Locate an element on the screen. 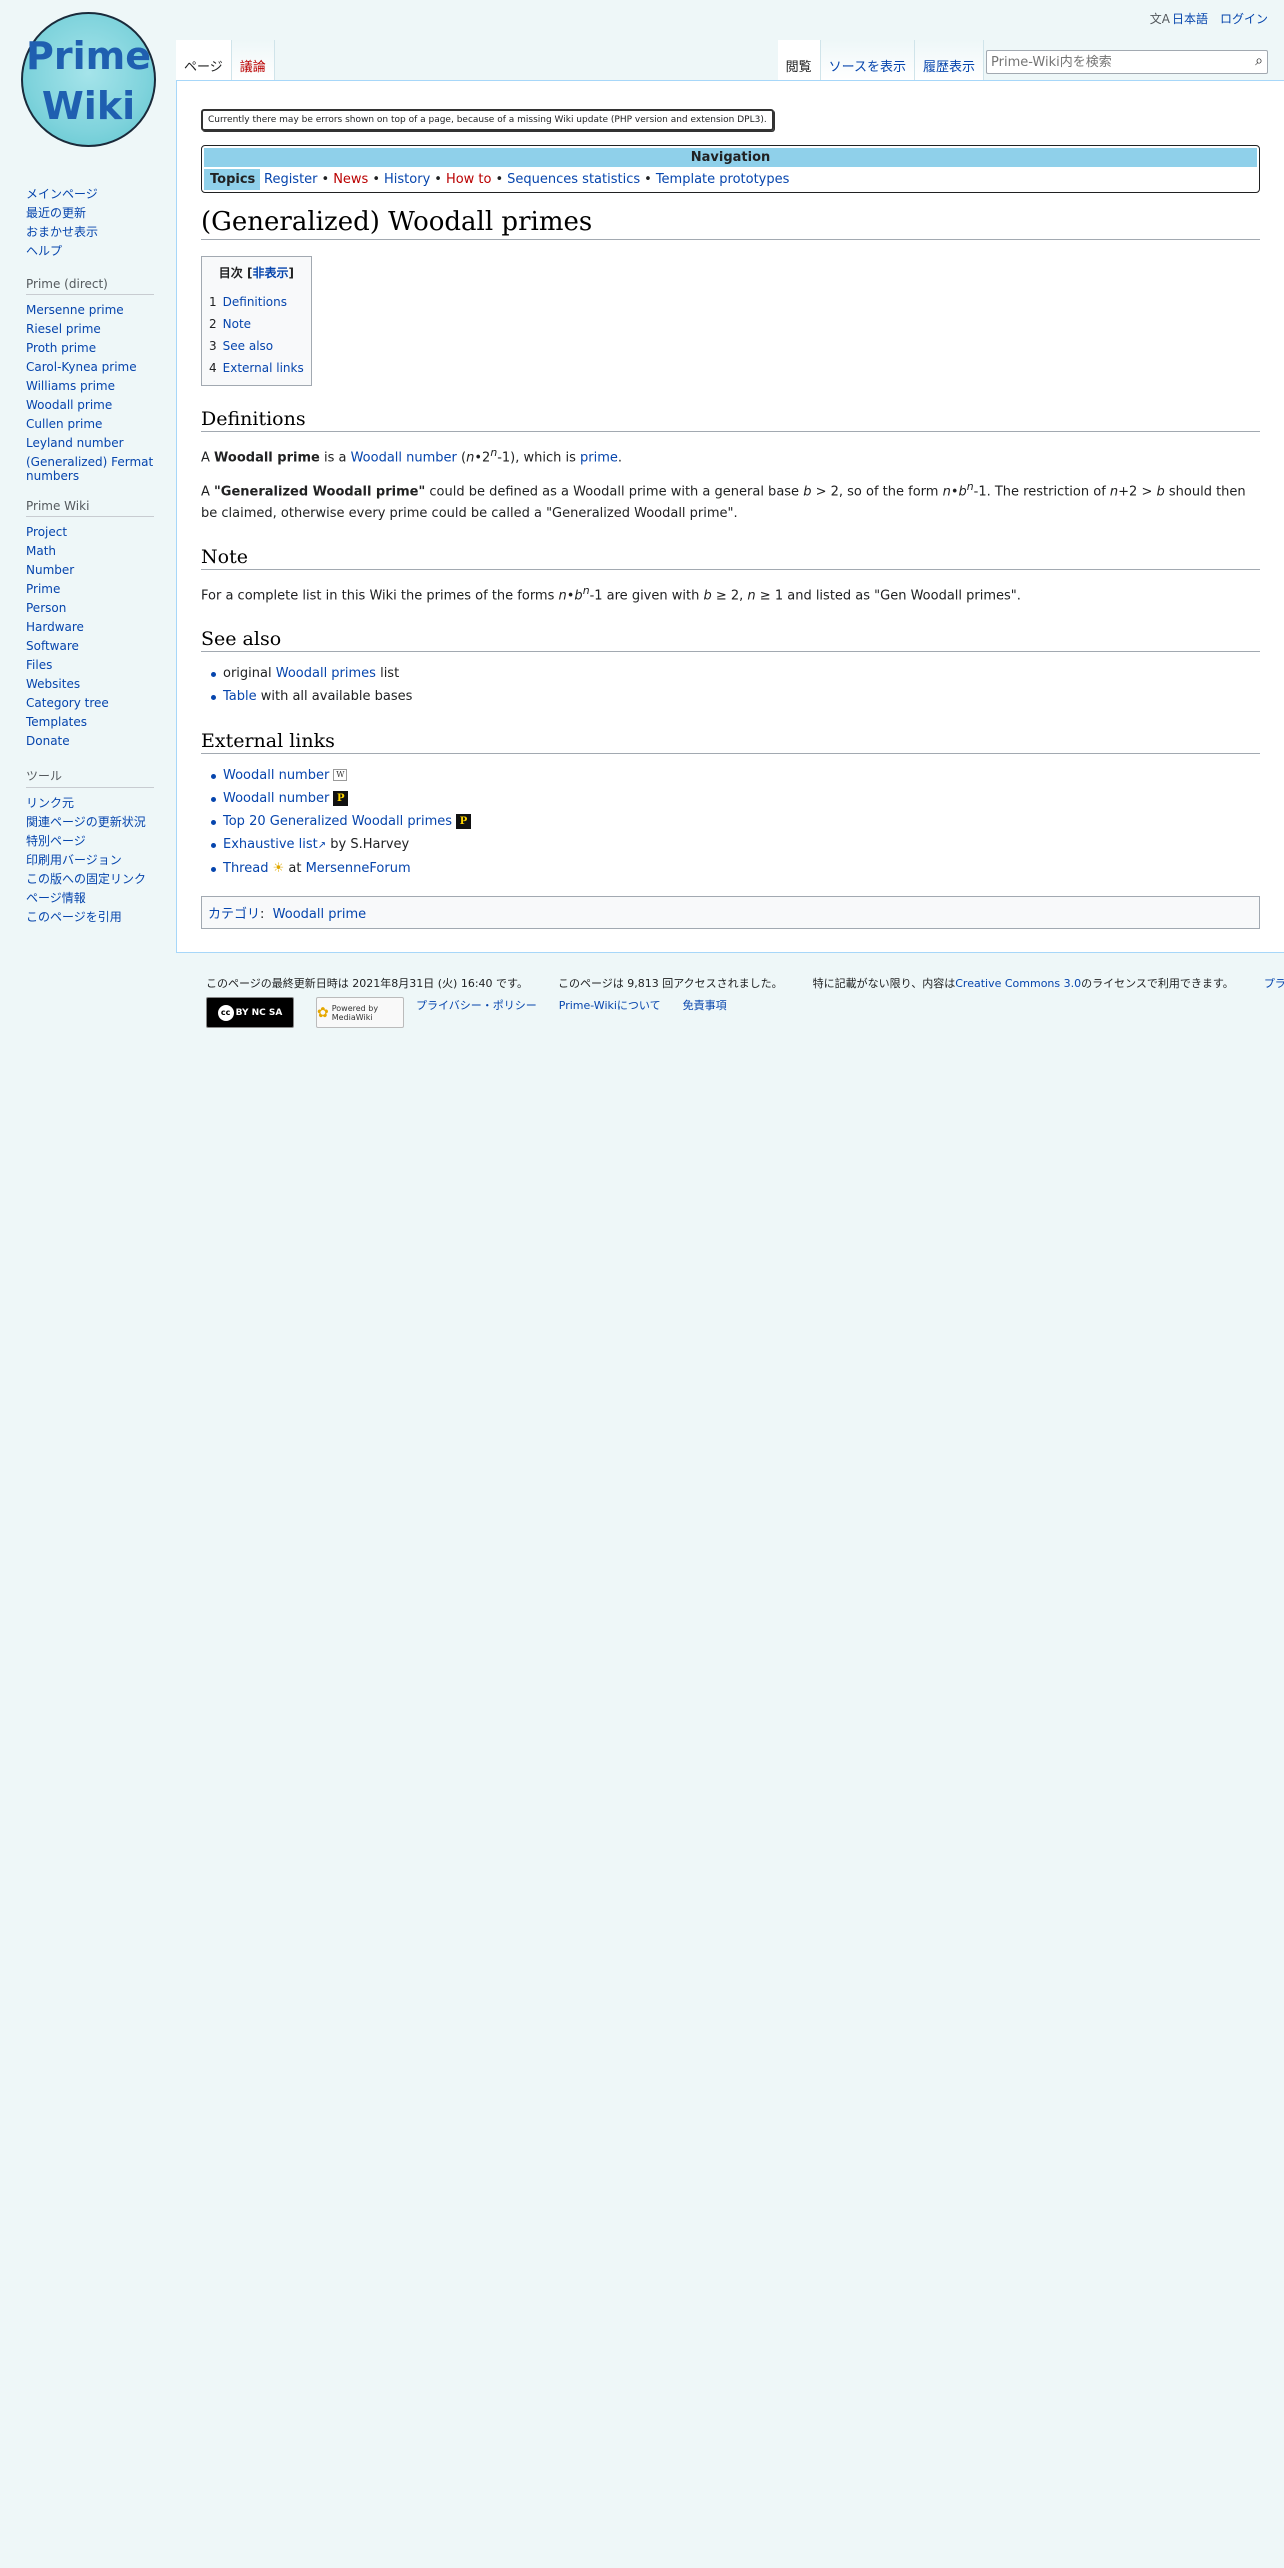  category-woodall-prime: Woodall prime is located at coordinates (319, 914).